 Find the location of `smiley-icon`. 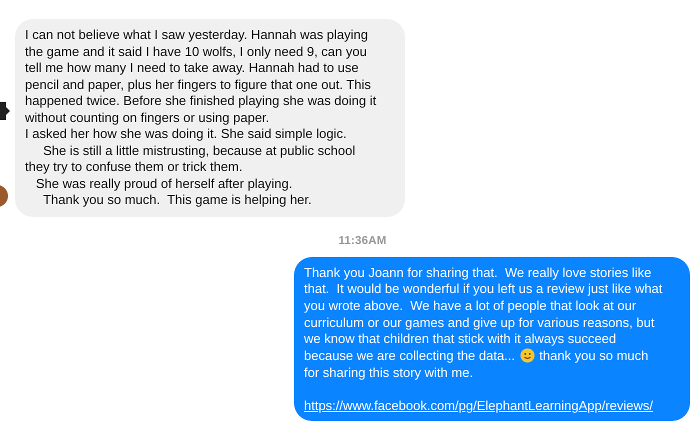

smiley-icon is located at coordinates (527, 356).